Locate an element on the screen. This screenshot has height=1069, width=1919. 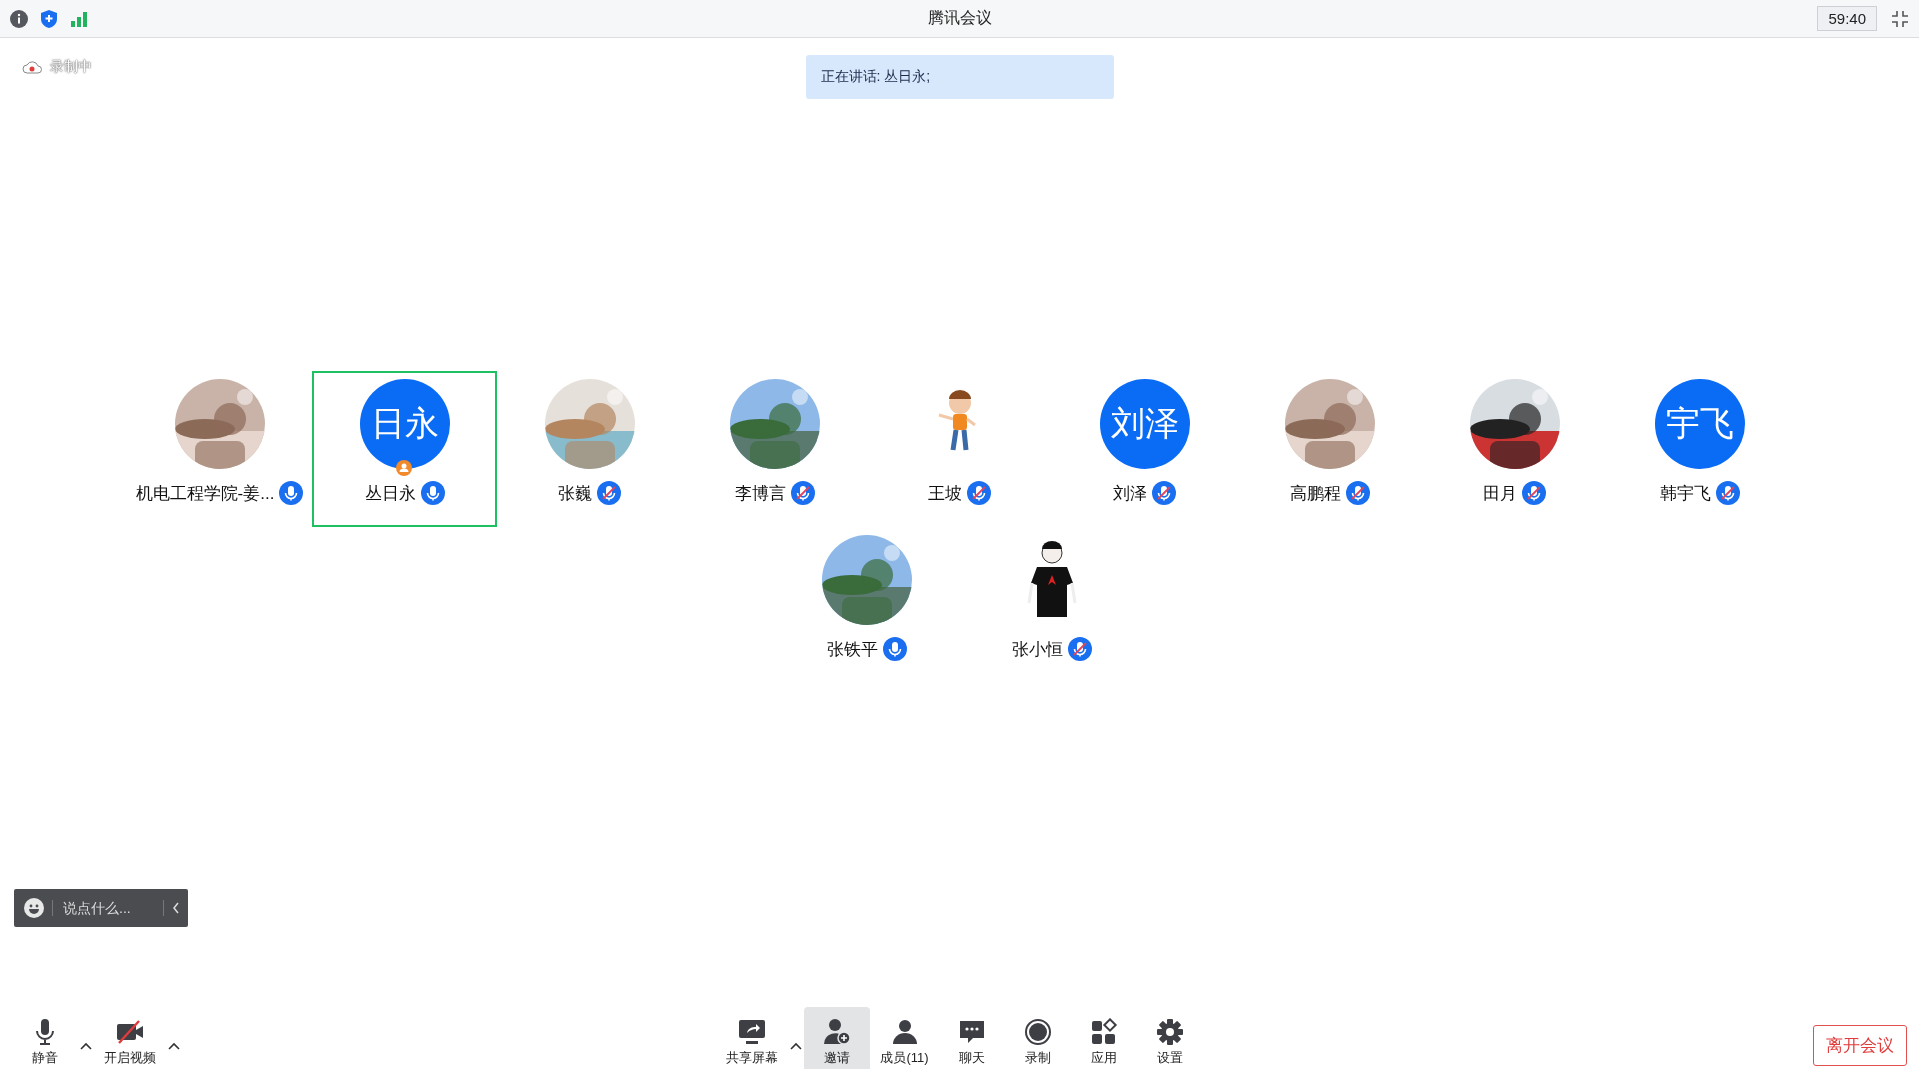
participant-name: 王坡 is located at coordinates (945, 493).